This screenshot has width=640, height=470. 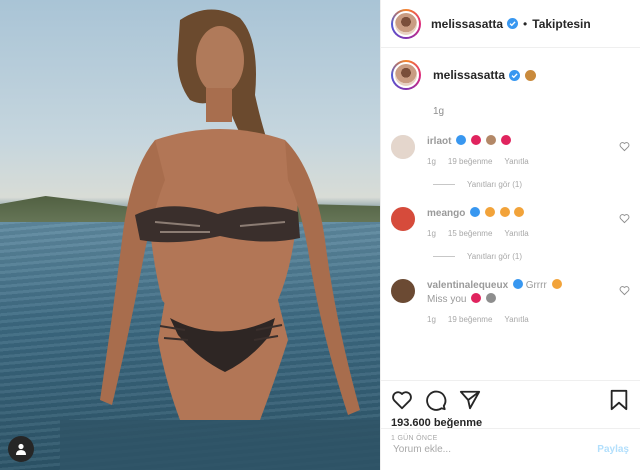 I want to click on action-icons, so click(x=510, y=400).